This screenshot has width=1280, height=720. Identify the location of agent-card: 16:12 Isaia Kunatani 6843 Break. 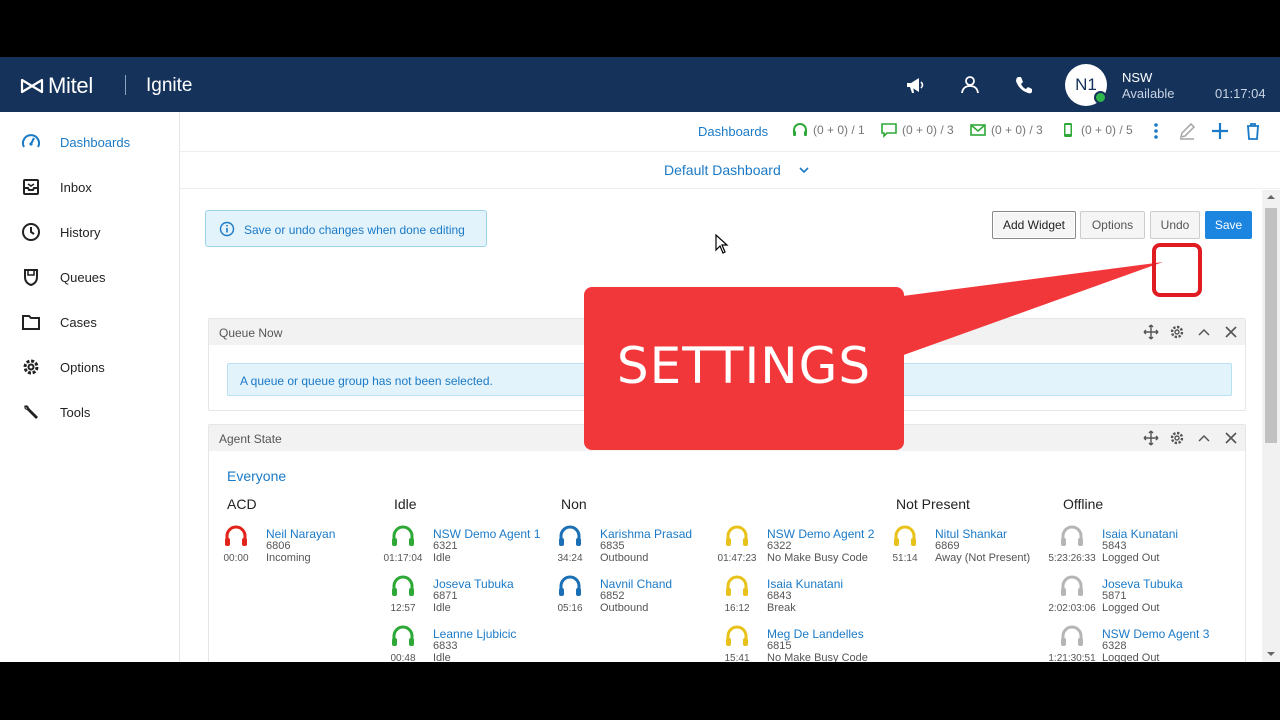
(794, 599).